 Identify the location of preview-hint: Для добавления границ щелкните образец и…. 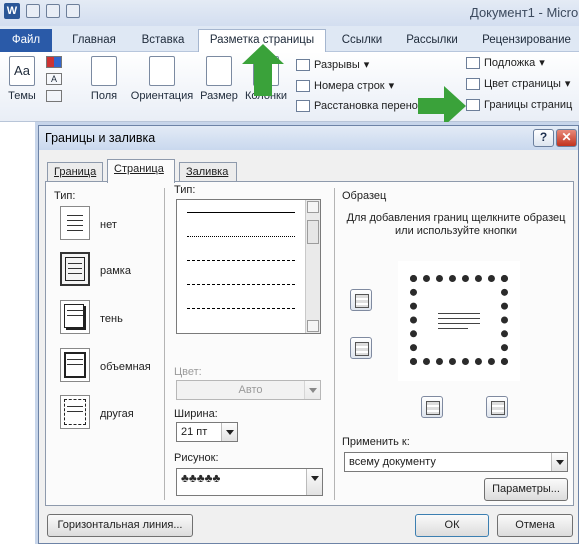
(456, 224).